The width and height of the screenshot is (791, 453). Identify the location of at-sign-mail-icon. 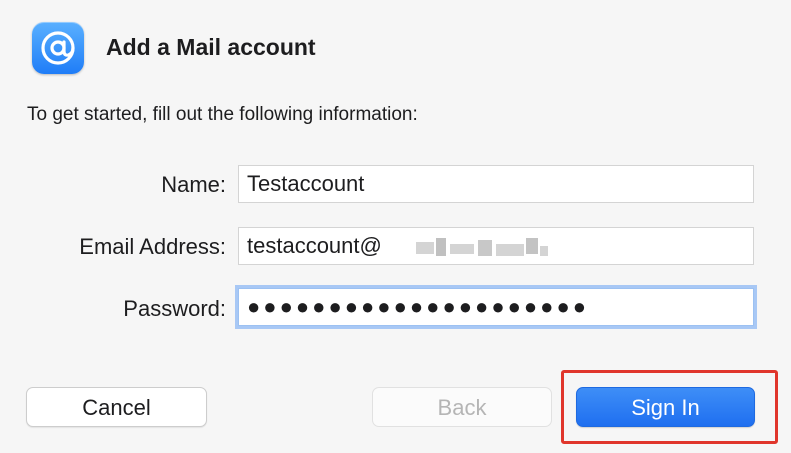
(58, 48).